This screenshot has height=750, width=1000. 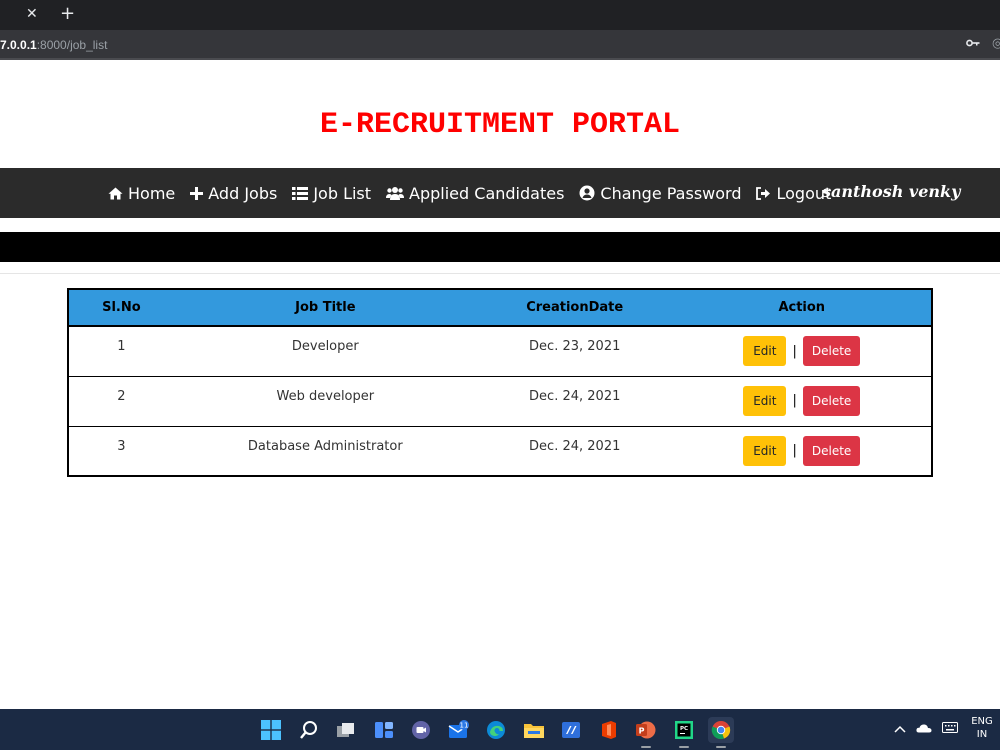 What do you see at coordinates (342, 193) in the screenshot?
I see `nav-job-list-label: Job List` at bounding box center [342, 193].